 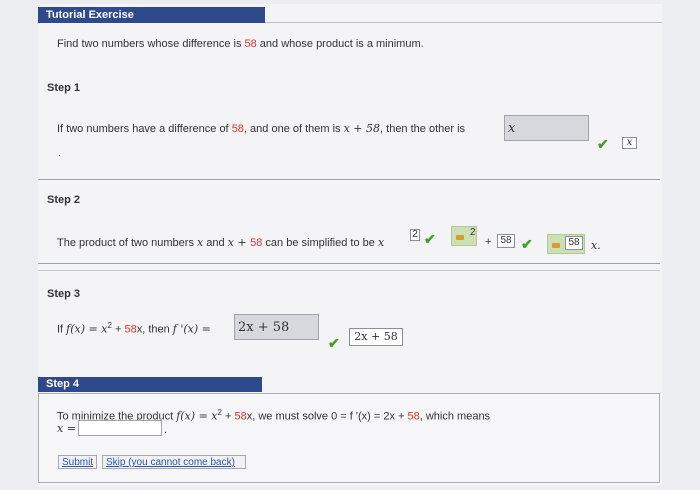 What do you see at coordinates (376, 337) in the screenshot?
I see `step3-hint-box: 2x + 58` at bounding box center [376, 337].